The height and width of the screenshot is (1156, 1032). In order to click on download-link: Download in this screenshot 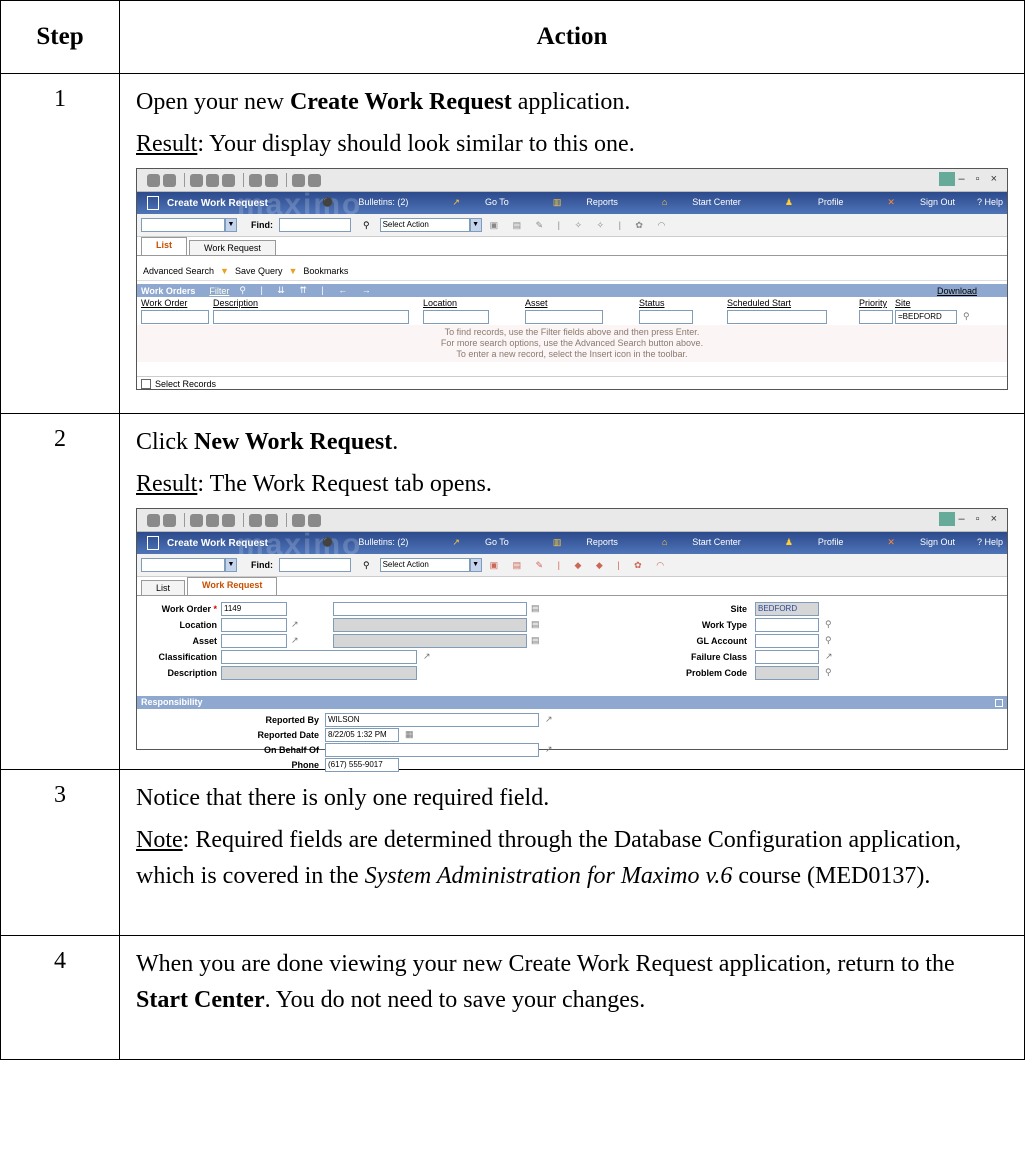, I will do `click(957, 291)`.